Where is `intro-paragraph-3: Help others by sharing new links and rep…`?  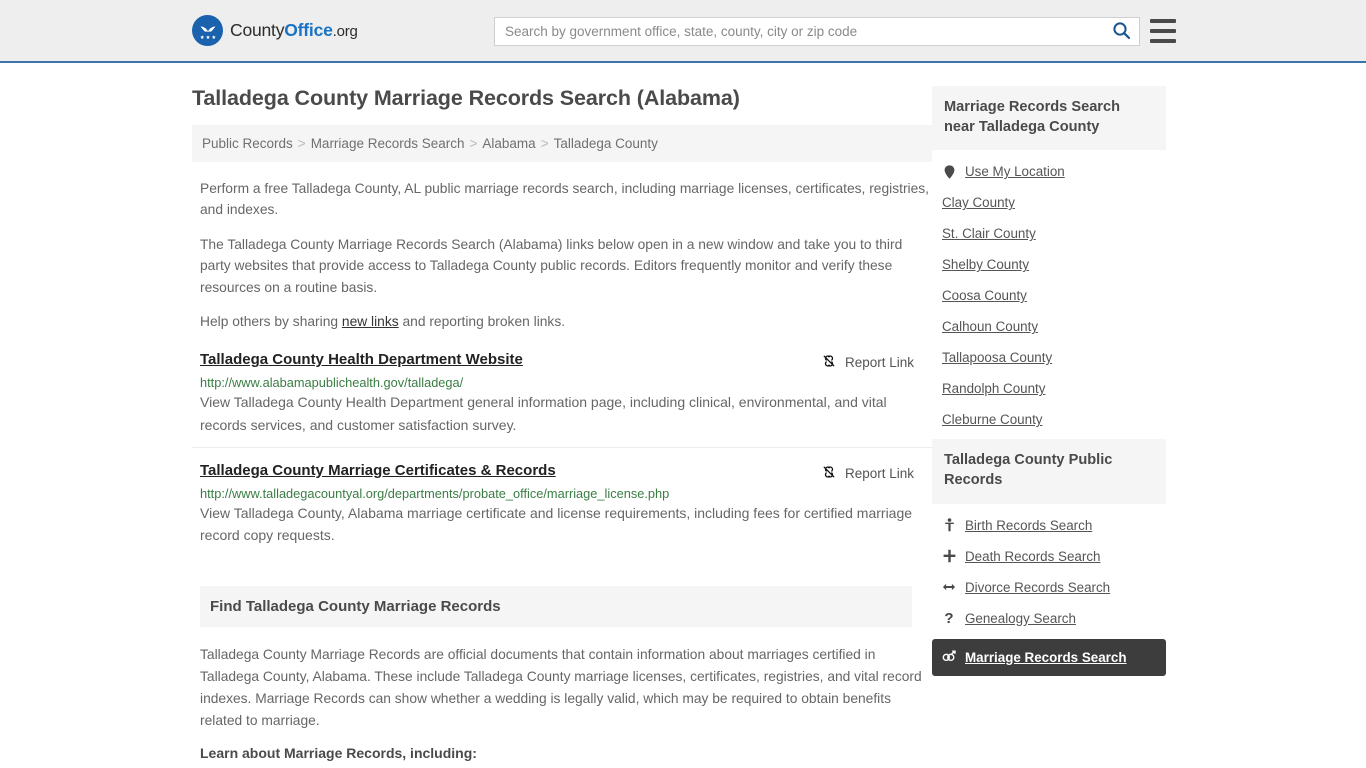 intro-paragraph-3: Help others by sharing new links and rep… is located at coordinates (562, 321).